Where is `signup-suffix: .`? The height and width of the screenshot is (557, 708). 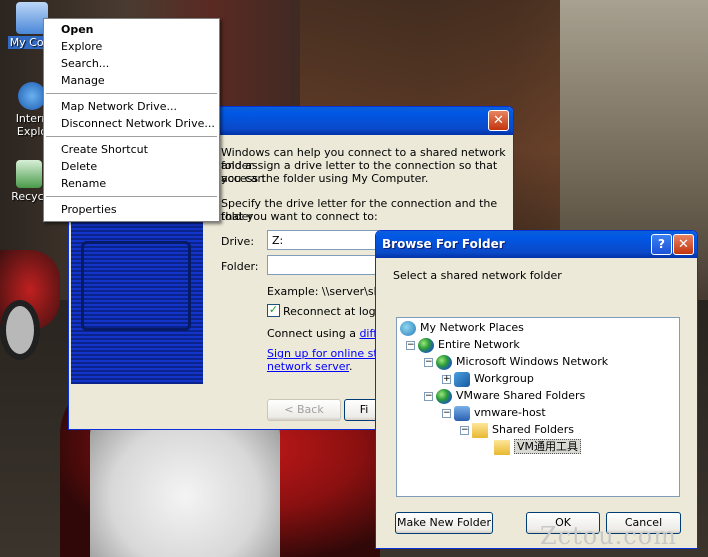
signup-suffix: . is located at coordinates (350, 366).